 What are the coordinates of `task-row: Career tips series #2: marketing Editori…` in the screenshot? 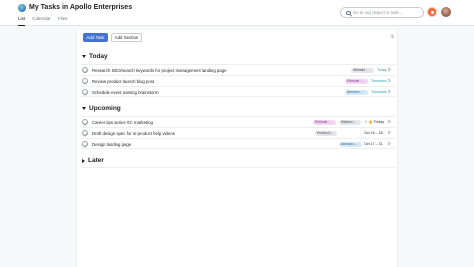 It's located at (238, 121).